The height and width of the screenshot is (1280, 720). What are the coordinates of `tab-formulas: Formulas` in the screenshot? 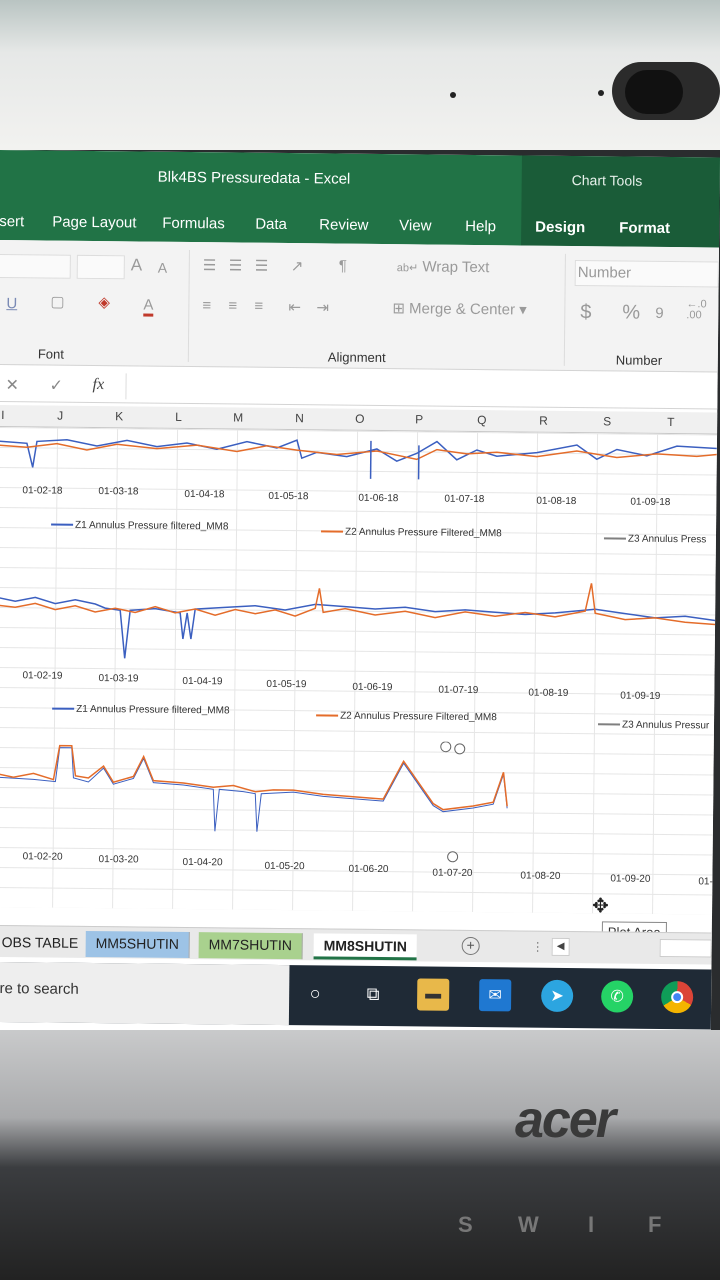 It's located at (193, 224).